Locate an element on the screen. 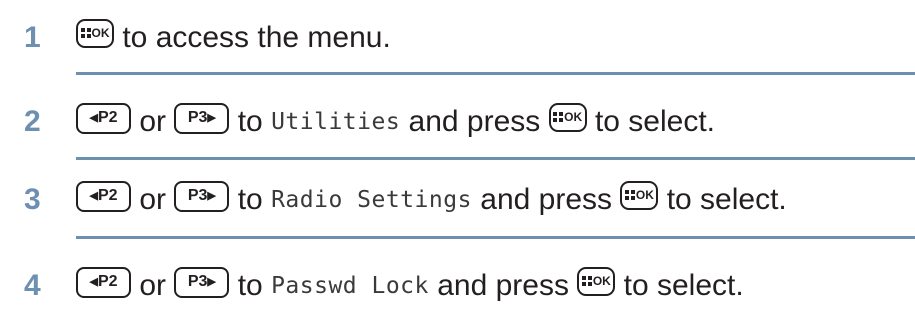  menu-item-name: Passwd Lock is located at coordinates (350, 286).